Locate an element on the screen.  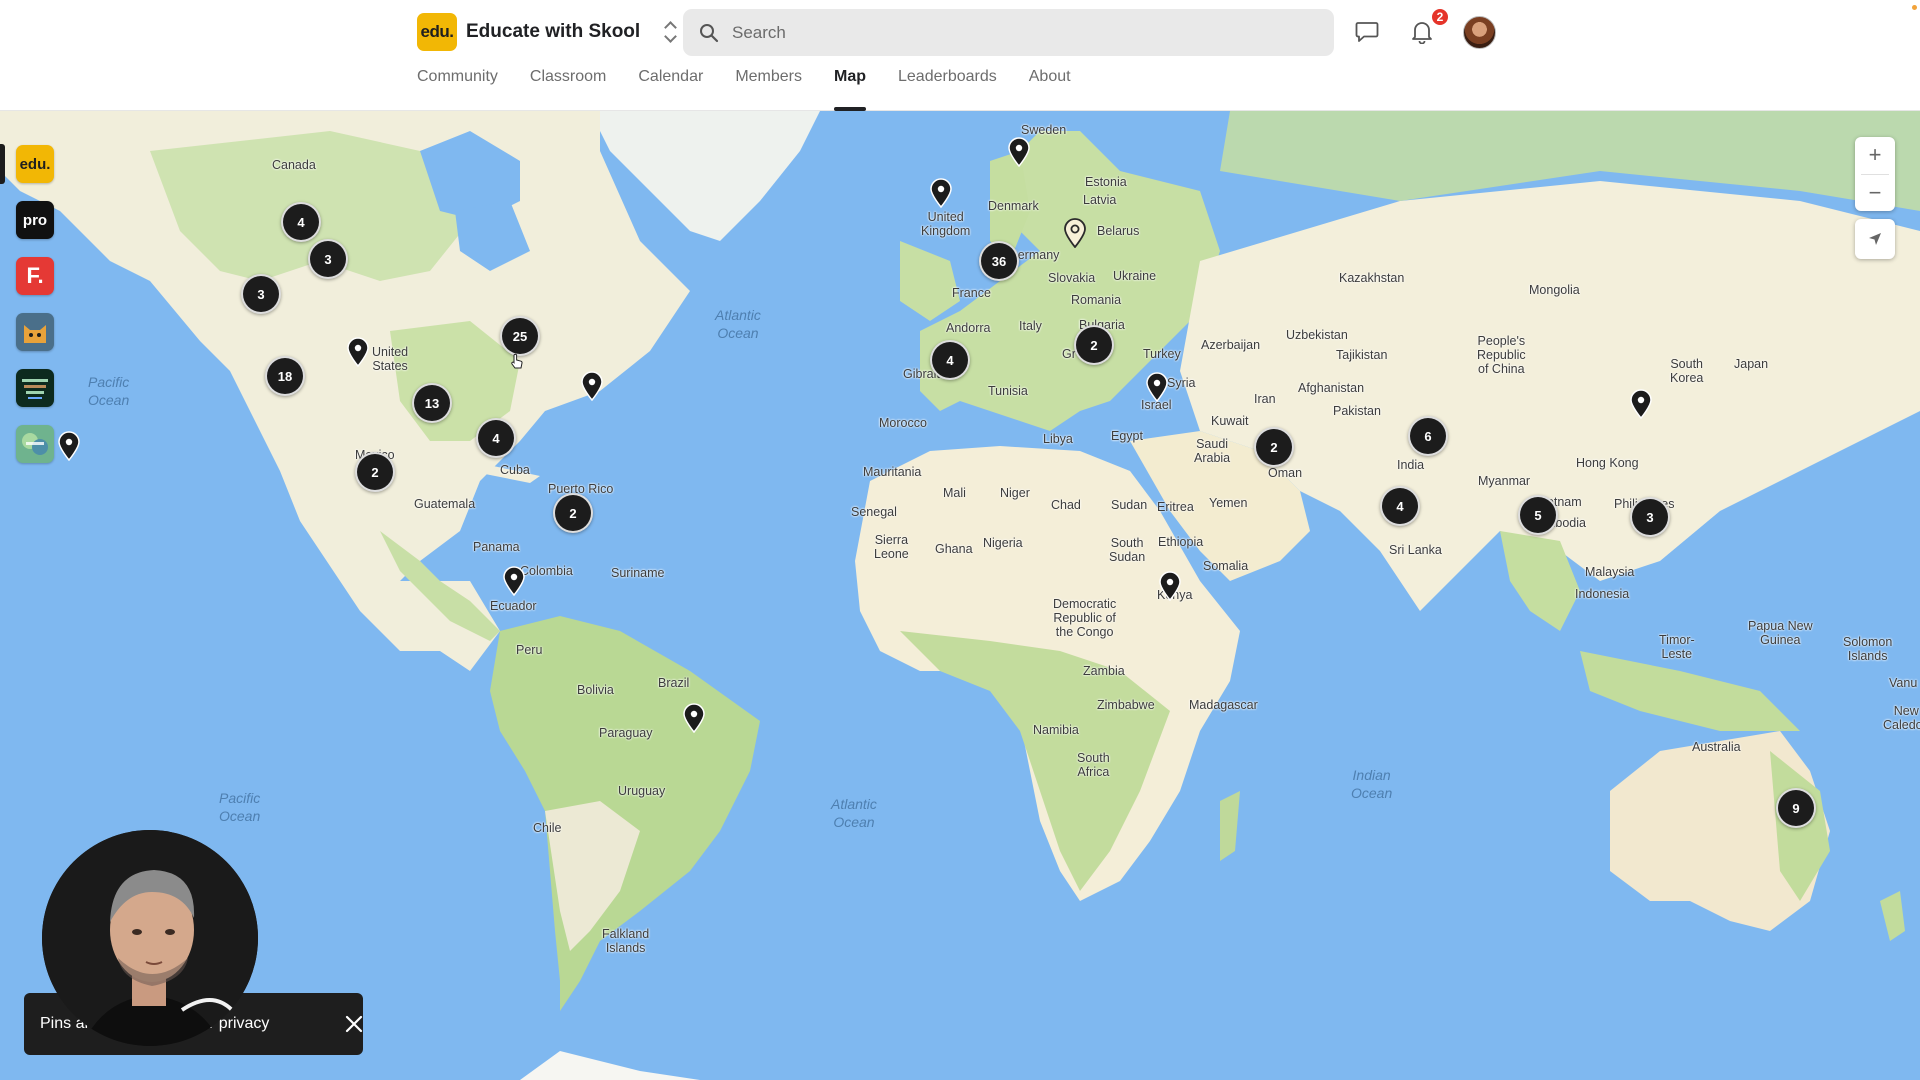
tab-map: Map is located at coordinates (850, 89).